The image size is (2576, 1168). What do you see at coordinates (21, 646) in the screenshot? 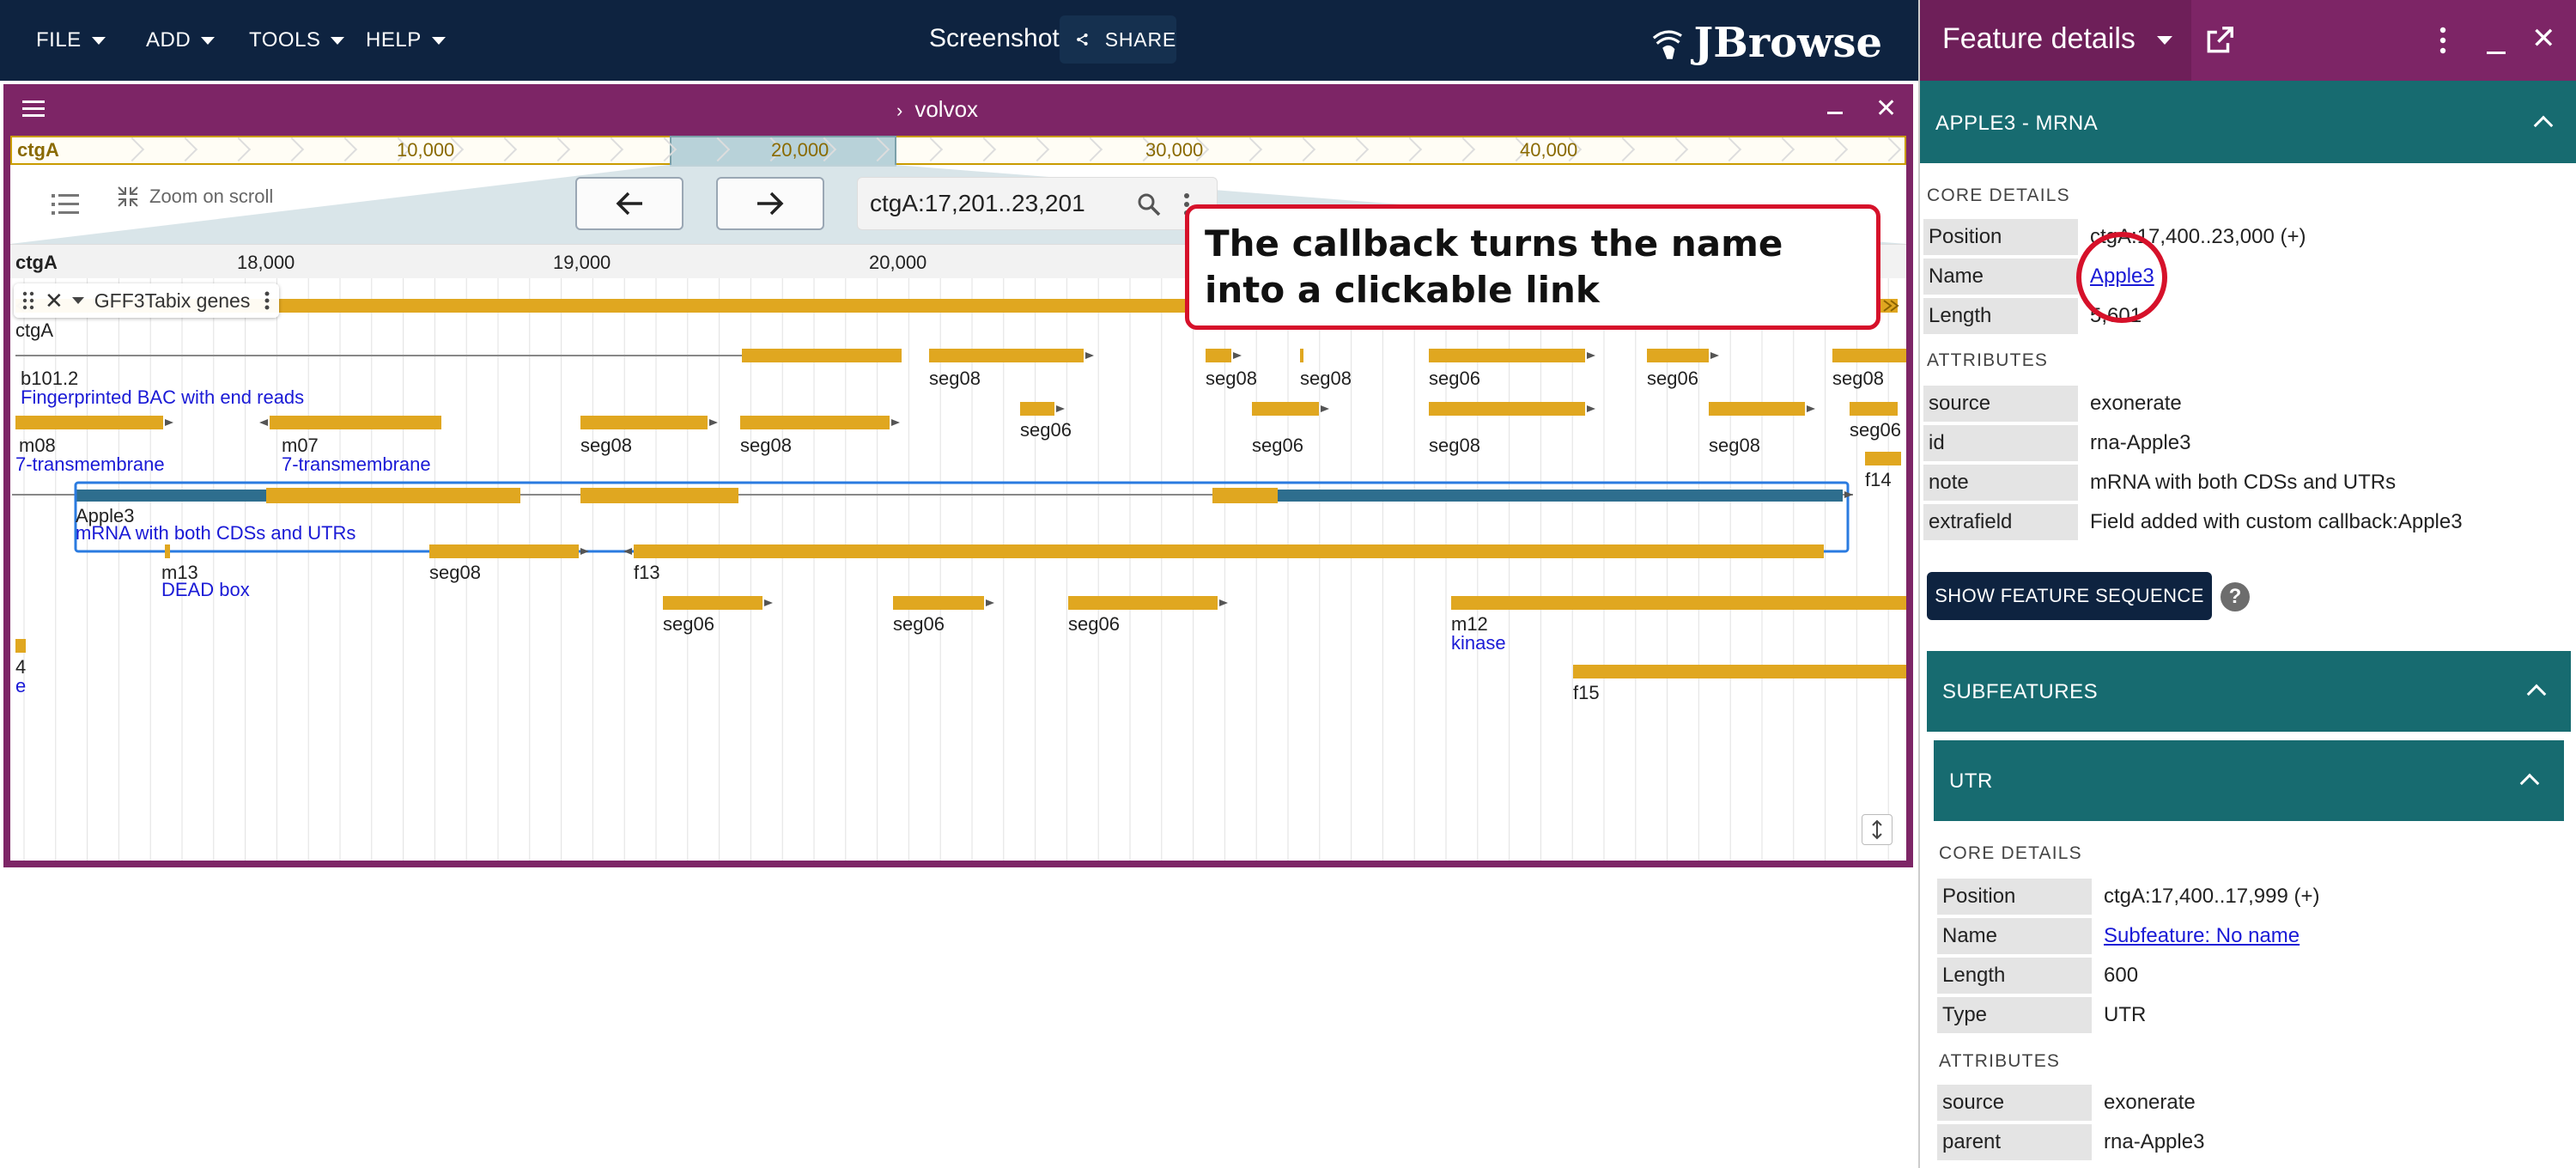
I see `feature-partial` at bounding box center [21, 646].